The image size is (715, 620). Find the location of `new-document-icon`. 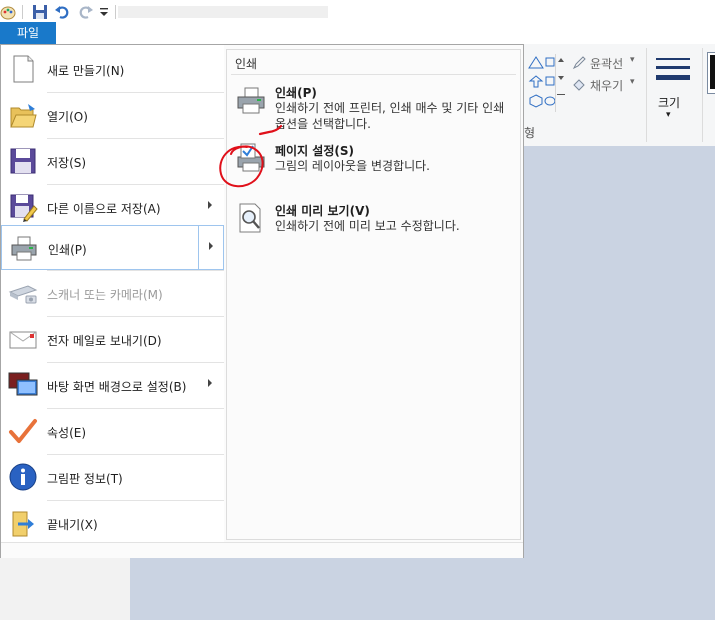

new-document-icon is located at coordinates (23, 69).